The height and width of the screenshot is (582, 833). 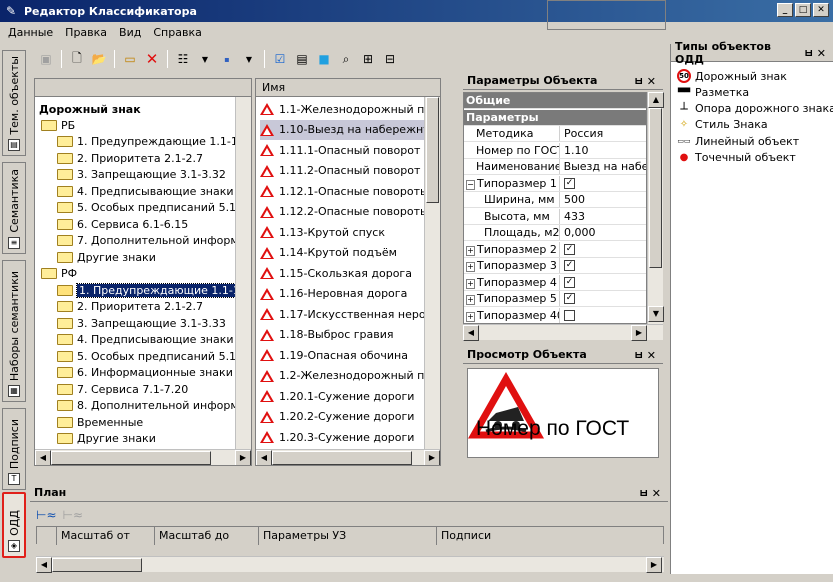 I want to click on tree-item: 3. Запрещающие 3.1-3.33, so click(x=141, y=323).